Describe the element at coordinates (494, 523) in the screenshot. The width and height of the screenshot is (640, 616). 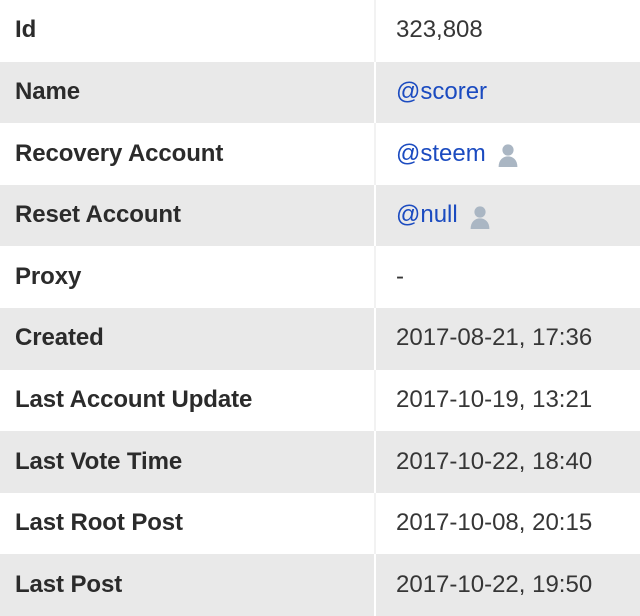
I see `value-text: 2017-10-08, 20:15` at that location.